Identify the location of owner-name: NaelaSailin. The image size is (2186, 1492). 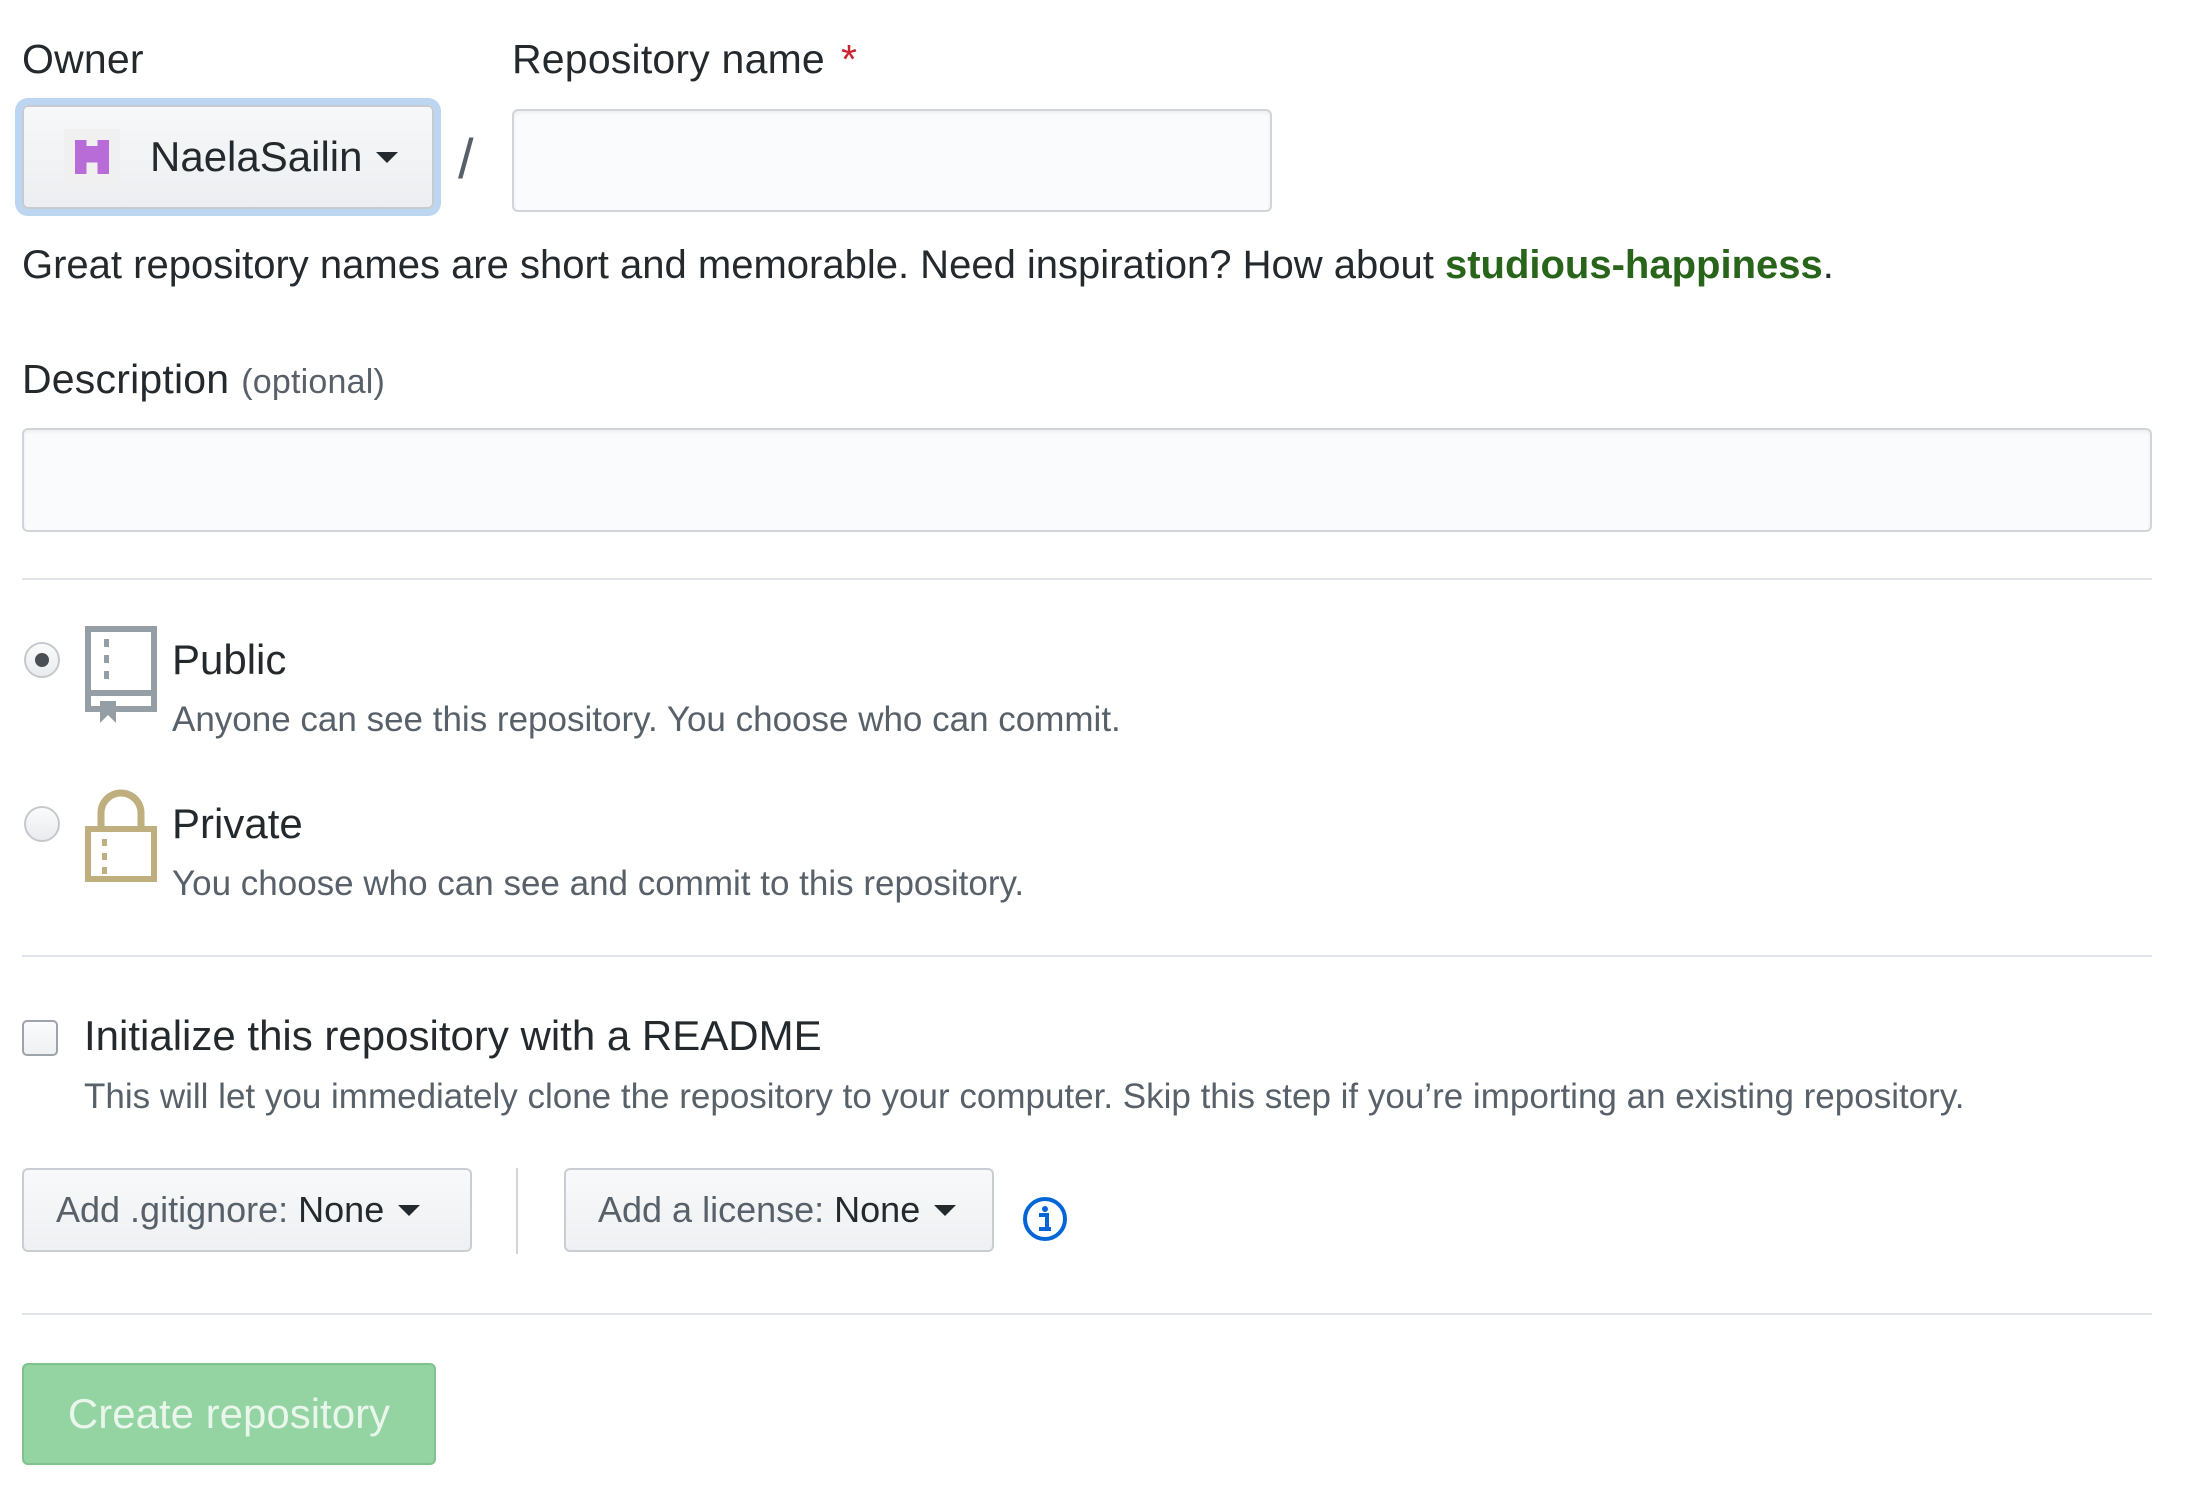
(256, 156).